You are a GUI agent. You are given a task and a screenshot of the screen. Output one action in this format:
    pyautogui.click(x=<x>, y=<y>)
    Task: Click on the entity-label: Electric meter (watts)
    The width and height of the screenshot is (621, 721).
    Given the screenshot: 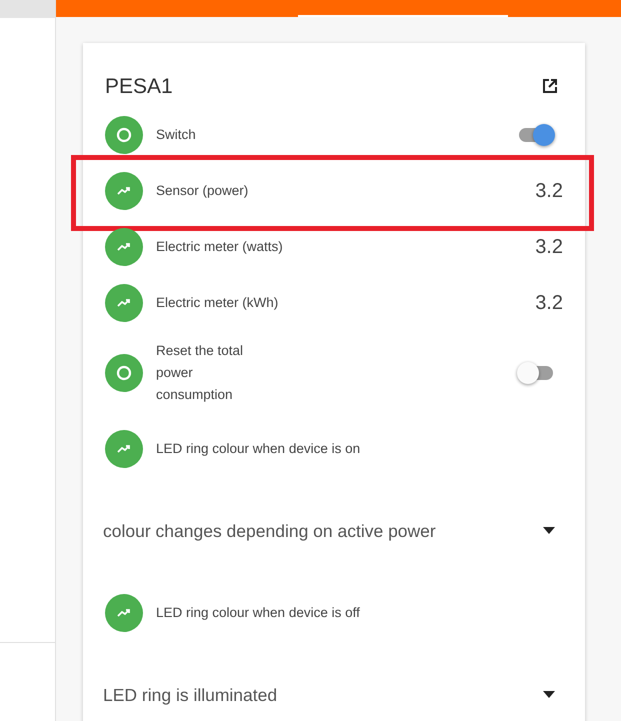 What is the action you would take?
    pyautogui.click(x=219, y=247)
    